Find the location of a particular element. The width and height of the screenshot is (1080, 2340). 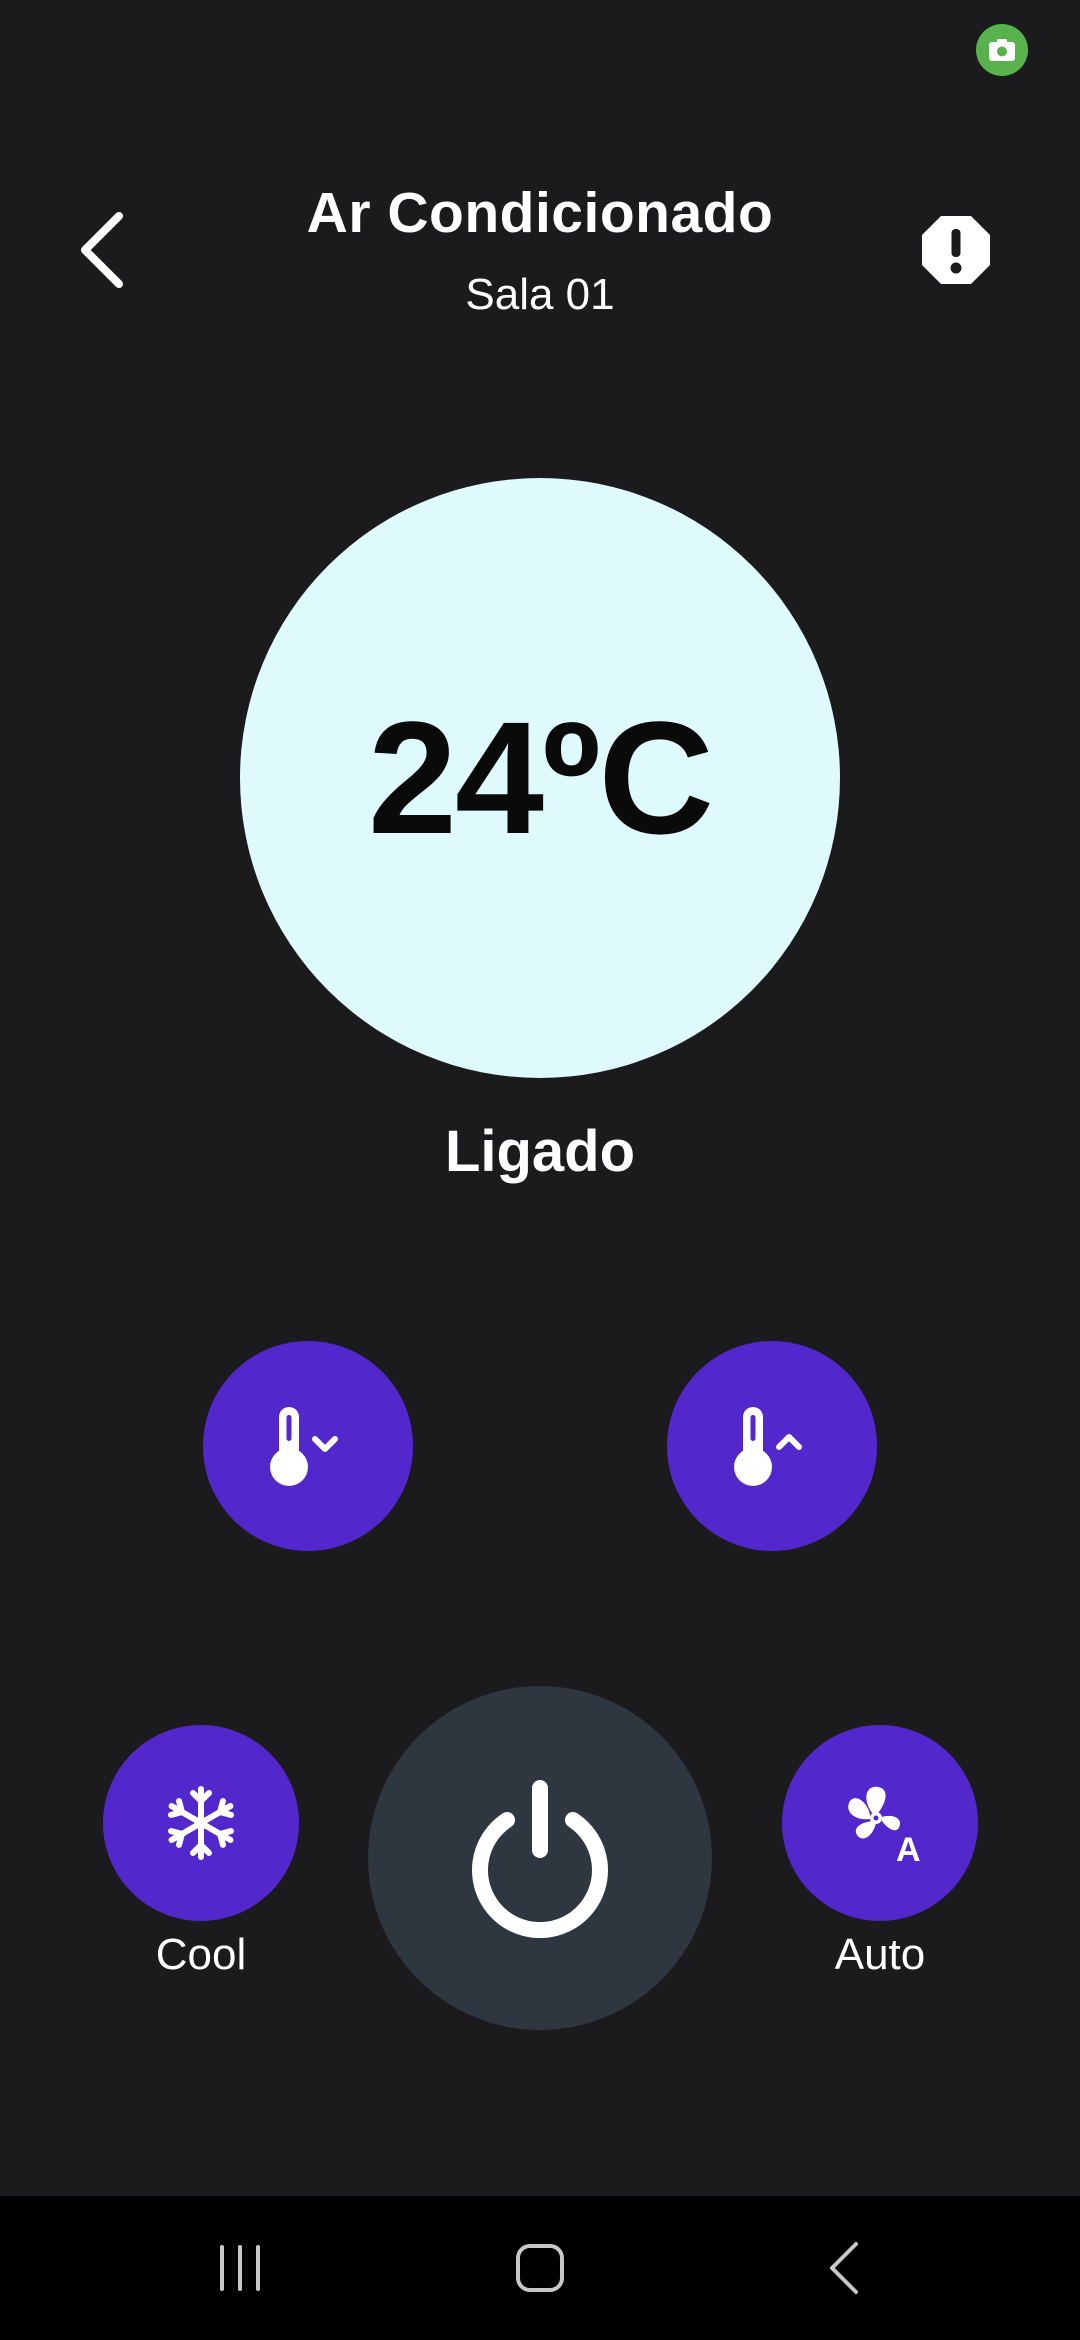

svg-text: A is located at coordinates (908, 1848).